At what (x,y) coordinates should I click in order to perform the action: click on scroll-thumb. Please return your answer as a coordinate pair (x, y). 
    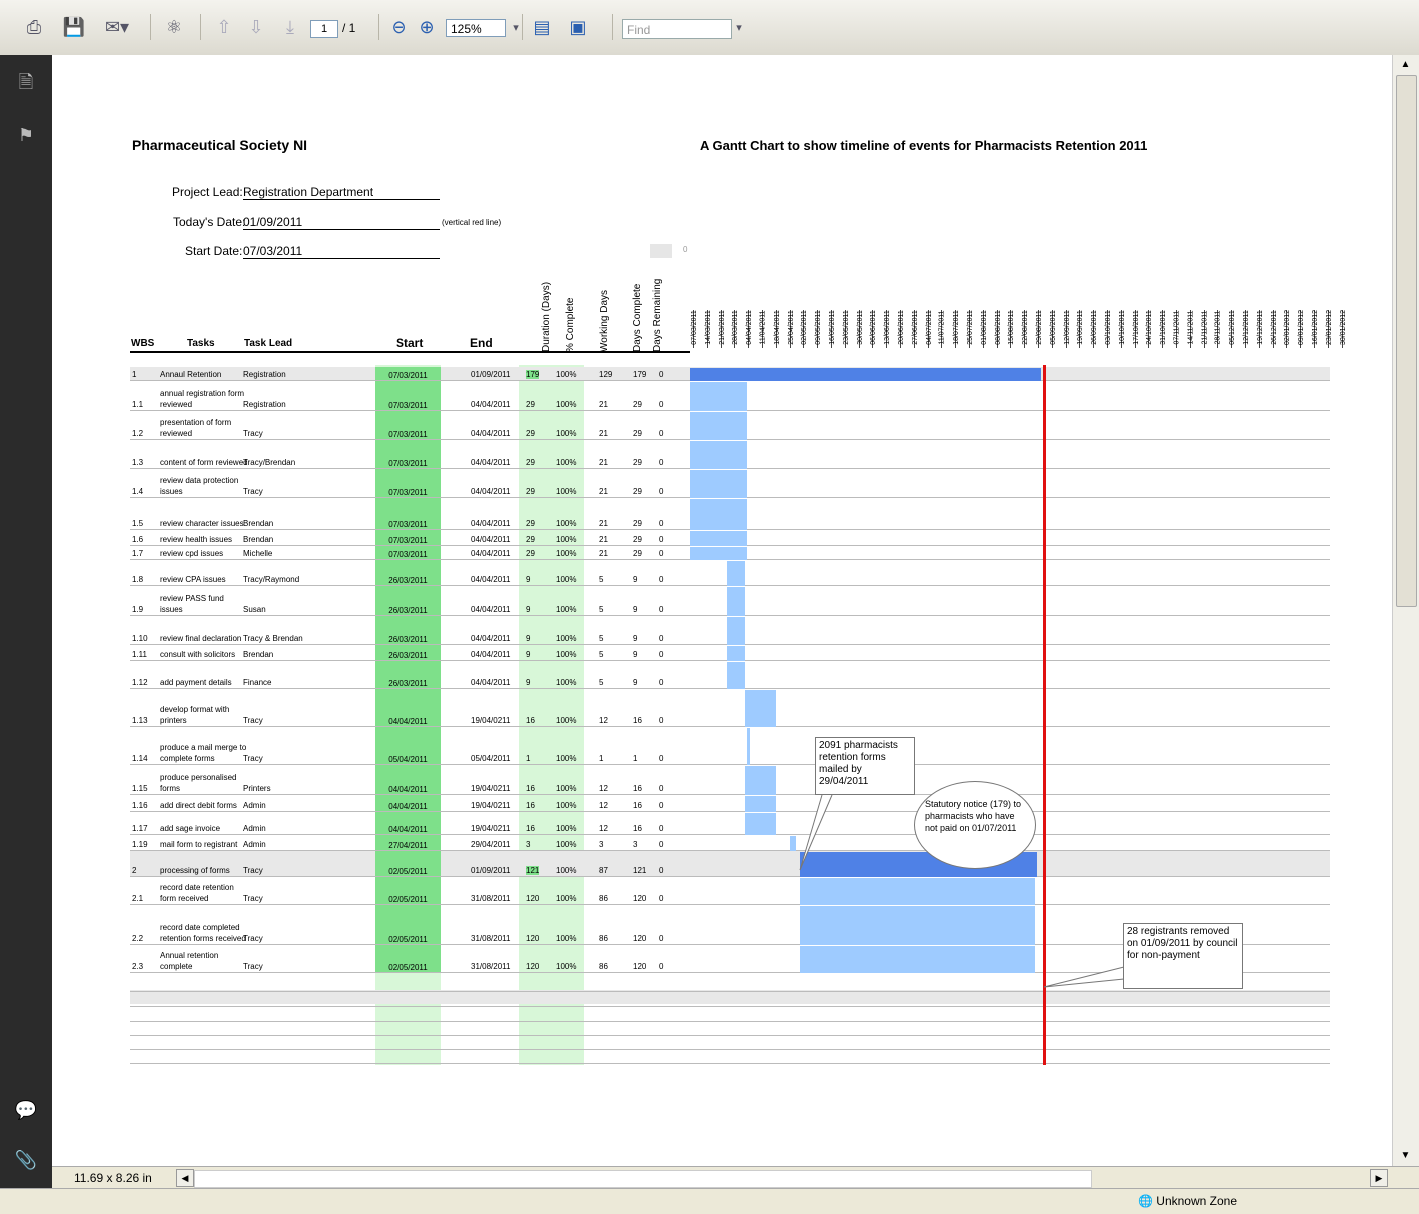
    Looking at the image, I should click on (1406, 341).